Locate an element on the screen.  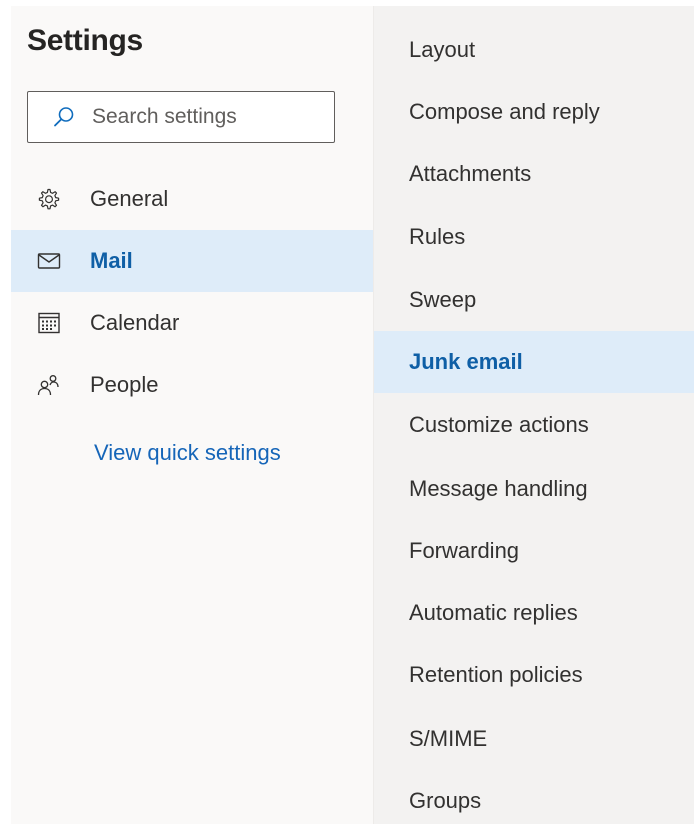
mail-setting-attachments: Attachments is located at coordinates (534, 174).